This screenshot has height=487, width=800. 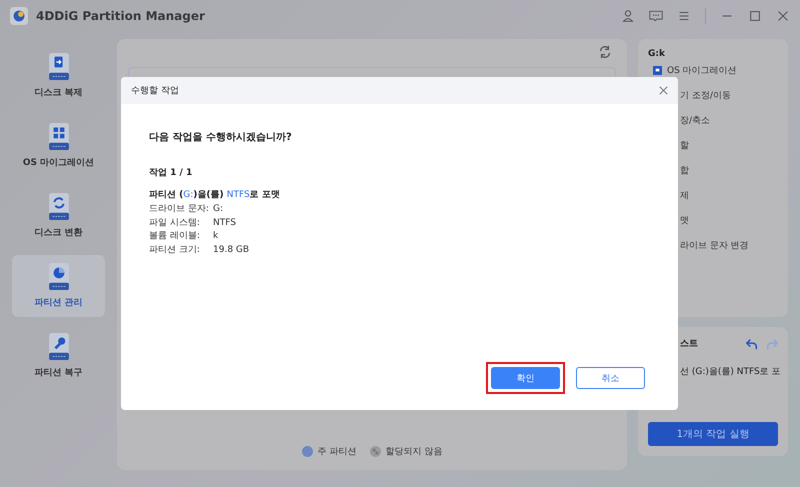 I want to click on user-icon, so click(x=628, y=16).